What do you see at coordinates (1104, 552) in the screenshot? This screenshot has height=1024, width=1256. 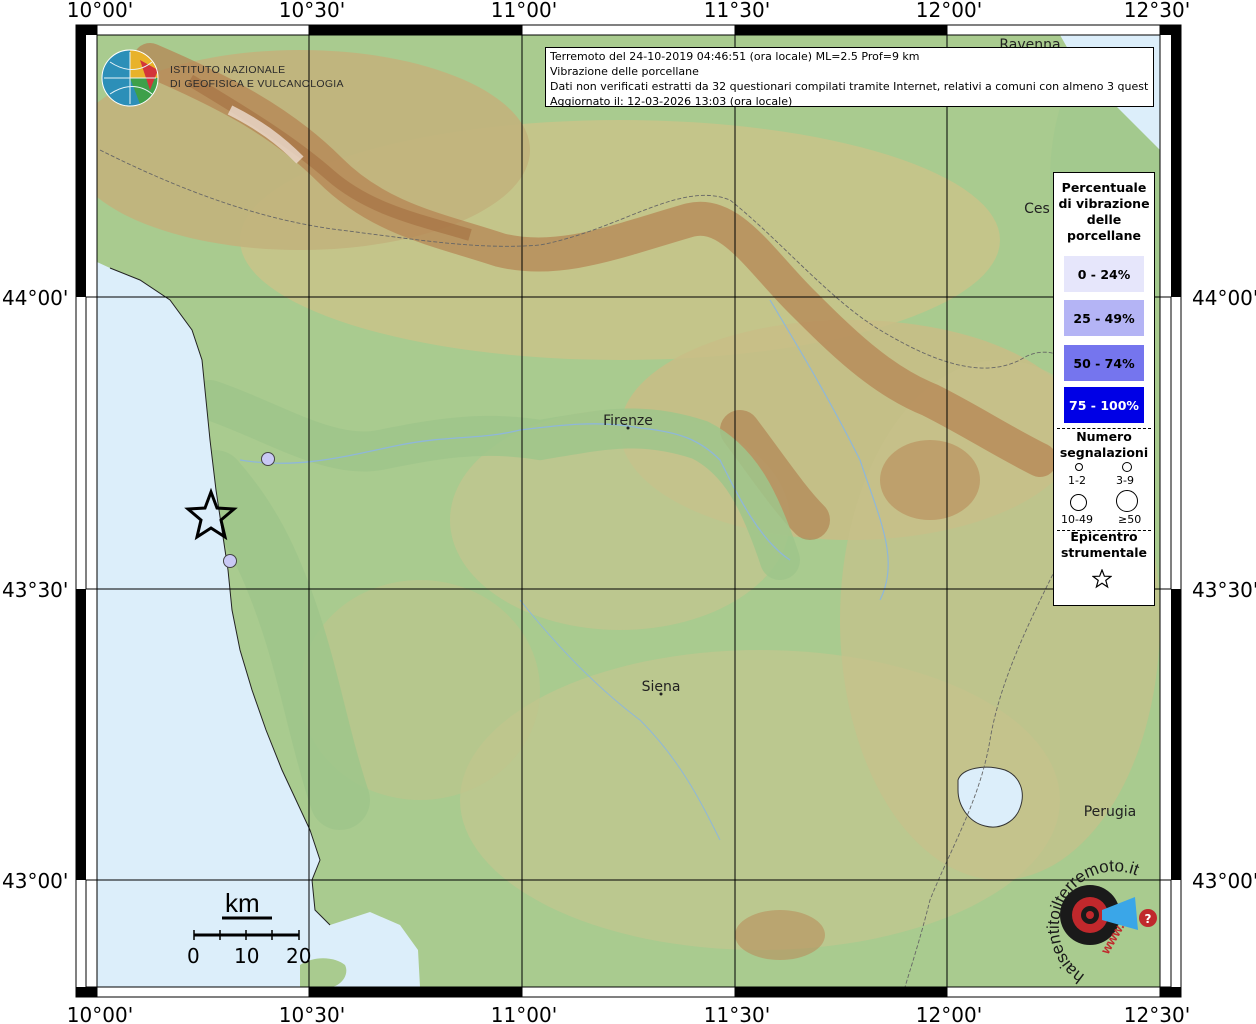 I see `legend-epicenter-title: strumentale` at bounding box center [1104, 552].